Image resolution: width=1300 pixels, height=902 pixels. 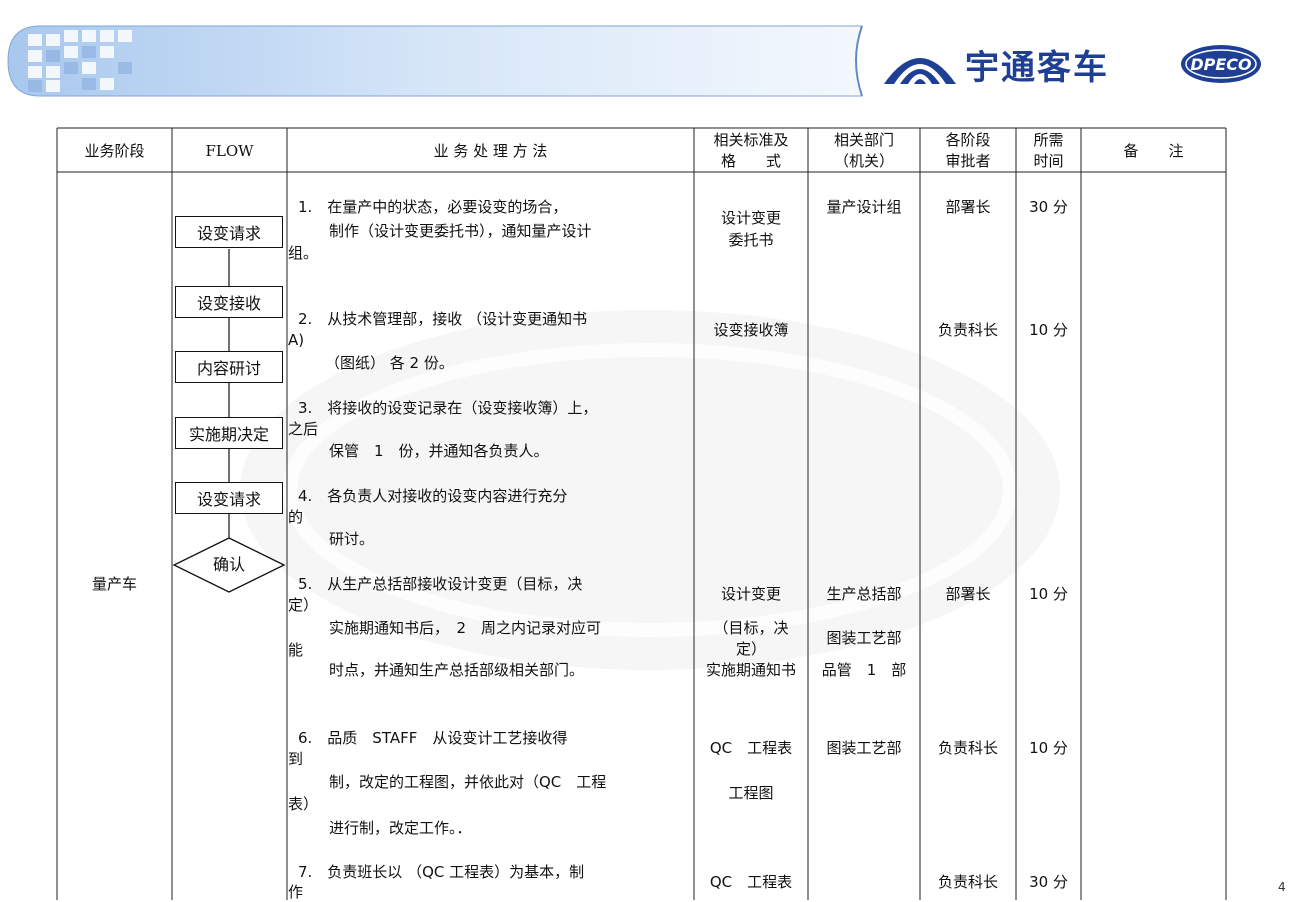 I want to click on flow-step-2: 设变接收, so click(x=229, y=302).